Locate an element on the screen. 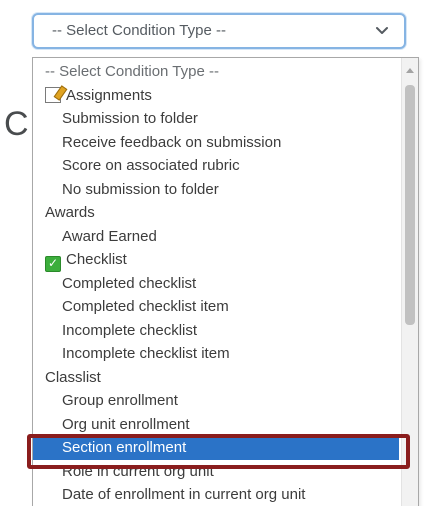  option-label: Incomplete checklist item is located at coordinates (146, 353).